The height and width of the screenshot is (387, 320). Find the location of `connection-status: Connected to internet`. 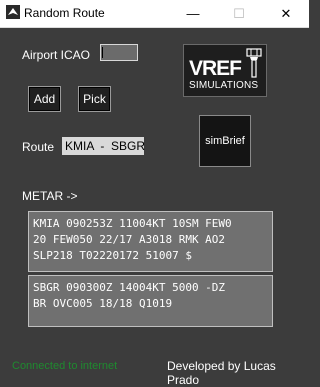

connection-status: Connected to internet is located at coordinates (65, 366).